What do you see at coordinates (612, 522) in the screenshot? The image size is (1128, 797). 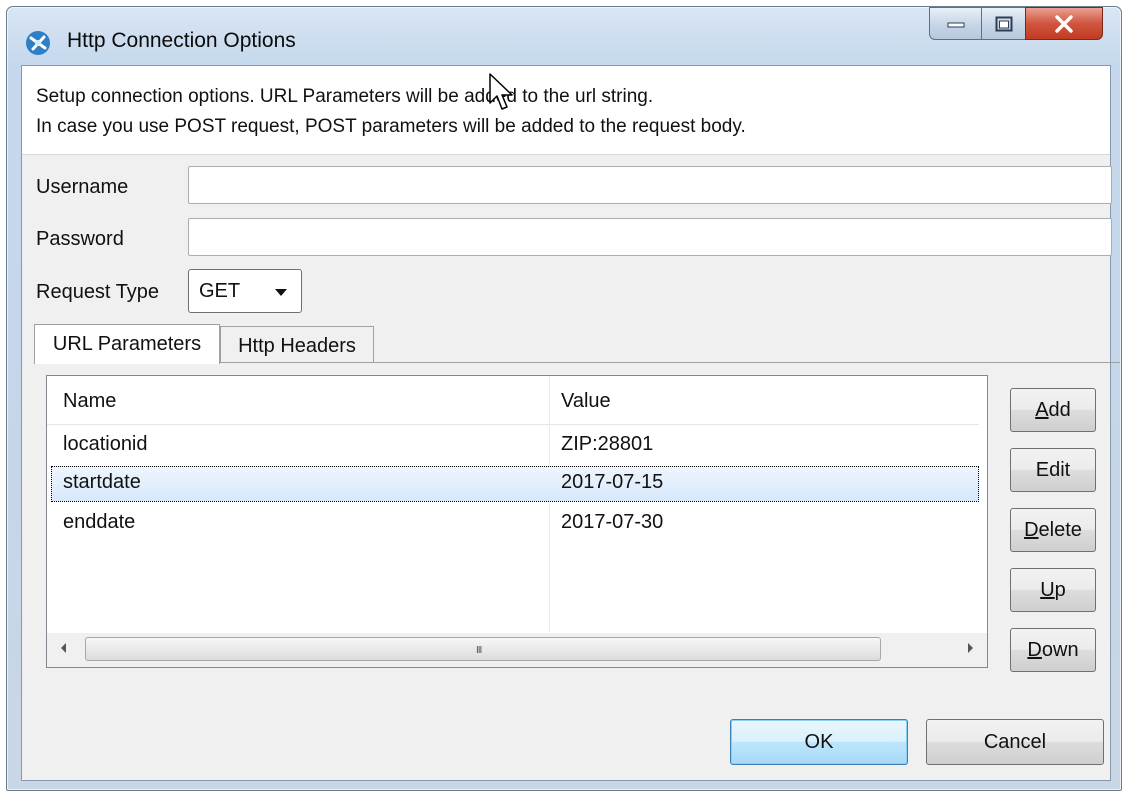 I see `row-value-cell: 2017-07-30` at bounding box center [612, 522].